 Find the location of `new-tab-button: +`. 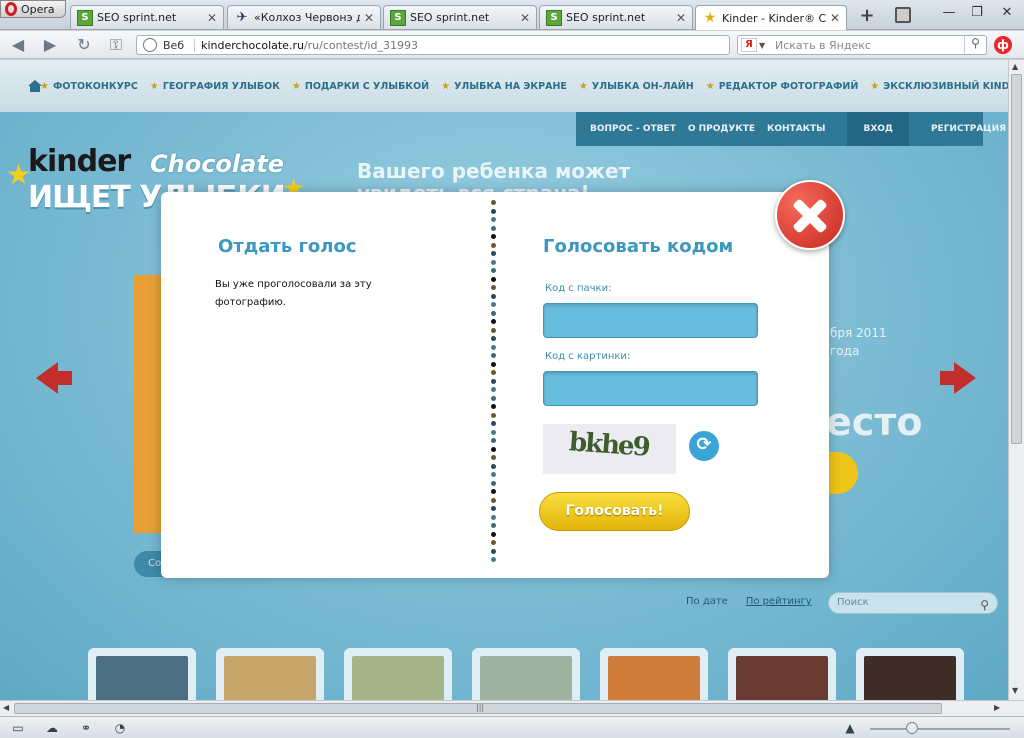

new-tab-button: + is located at coordinates (867, 16).